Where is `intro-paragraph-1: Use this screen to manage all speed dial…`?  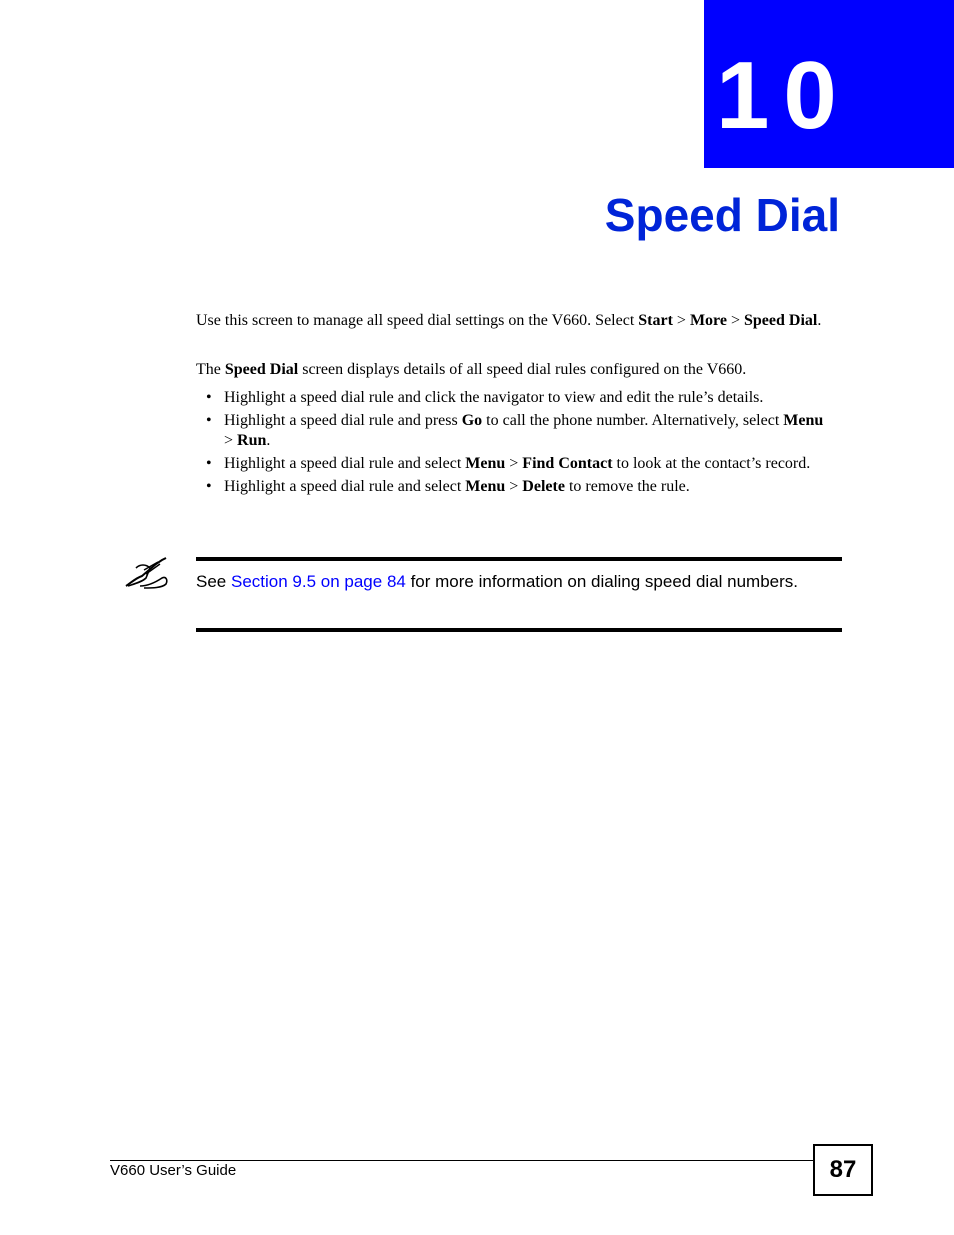
intro-paragraph-1: Use this screen to manage all speed dial… is located at coordinates (516, 321).